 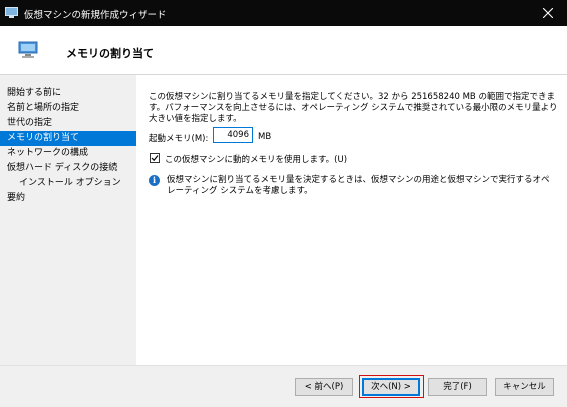 I want to click on memory-icon, so click(x=28, y=50).